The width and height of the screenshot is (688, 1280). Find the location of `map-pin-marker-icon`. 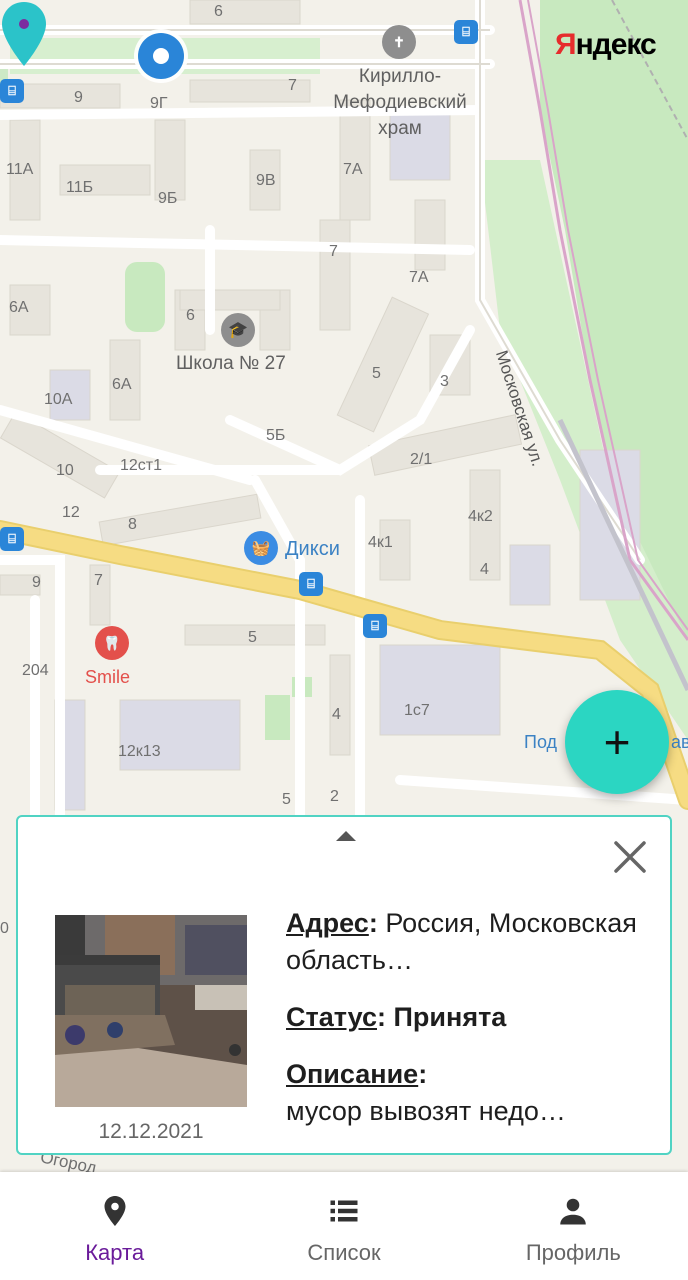

map-pin-marker-icon is located at coordinates (24, 34).